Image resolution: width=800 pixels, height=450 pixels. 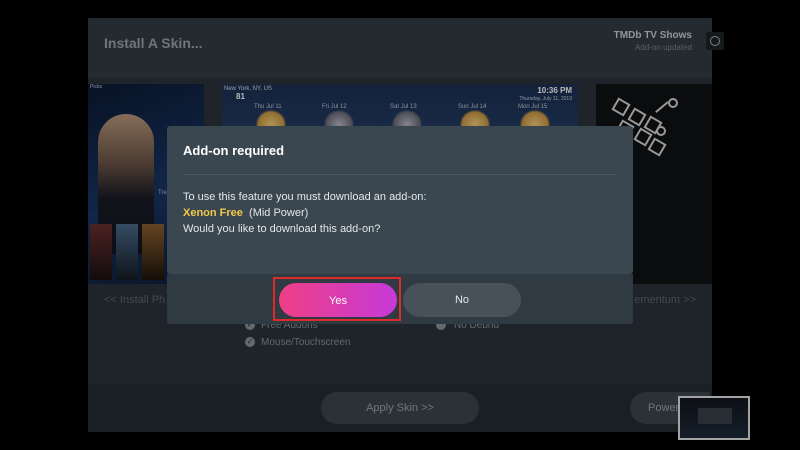 What do you see at coordinates (462, 300) in the screenshot?
I see `no-button: No` at bounding box center [462, 300].